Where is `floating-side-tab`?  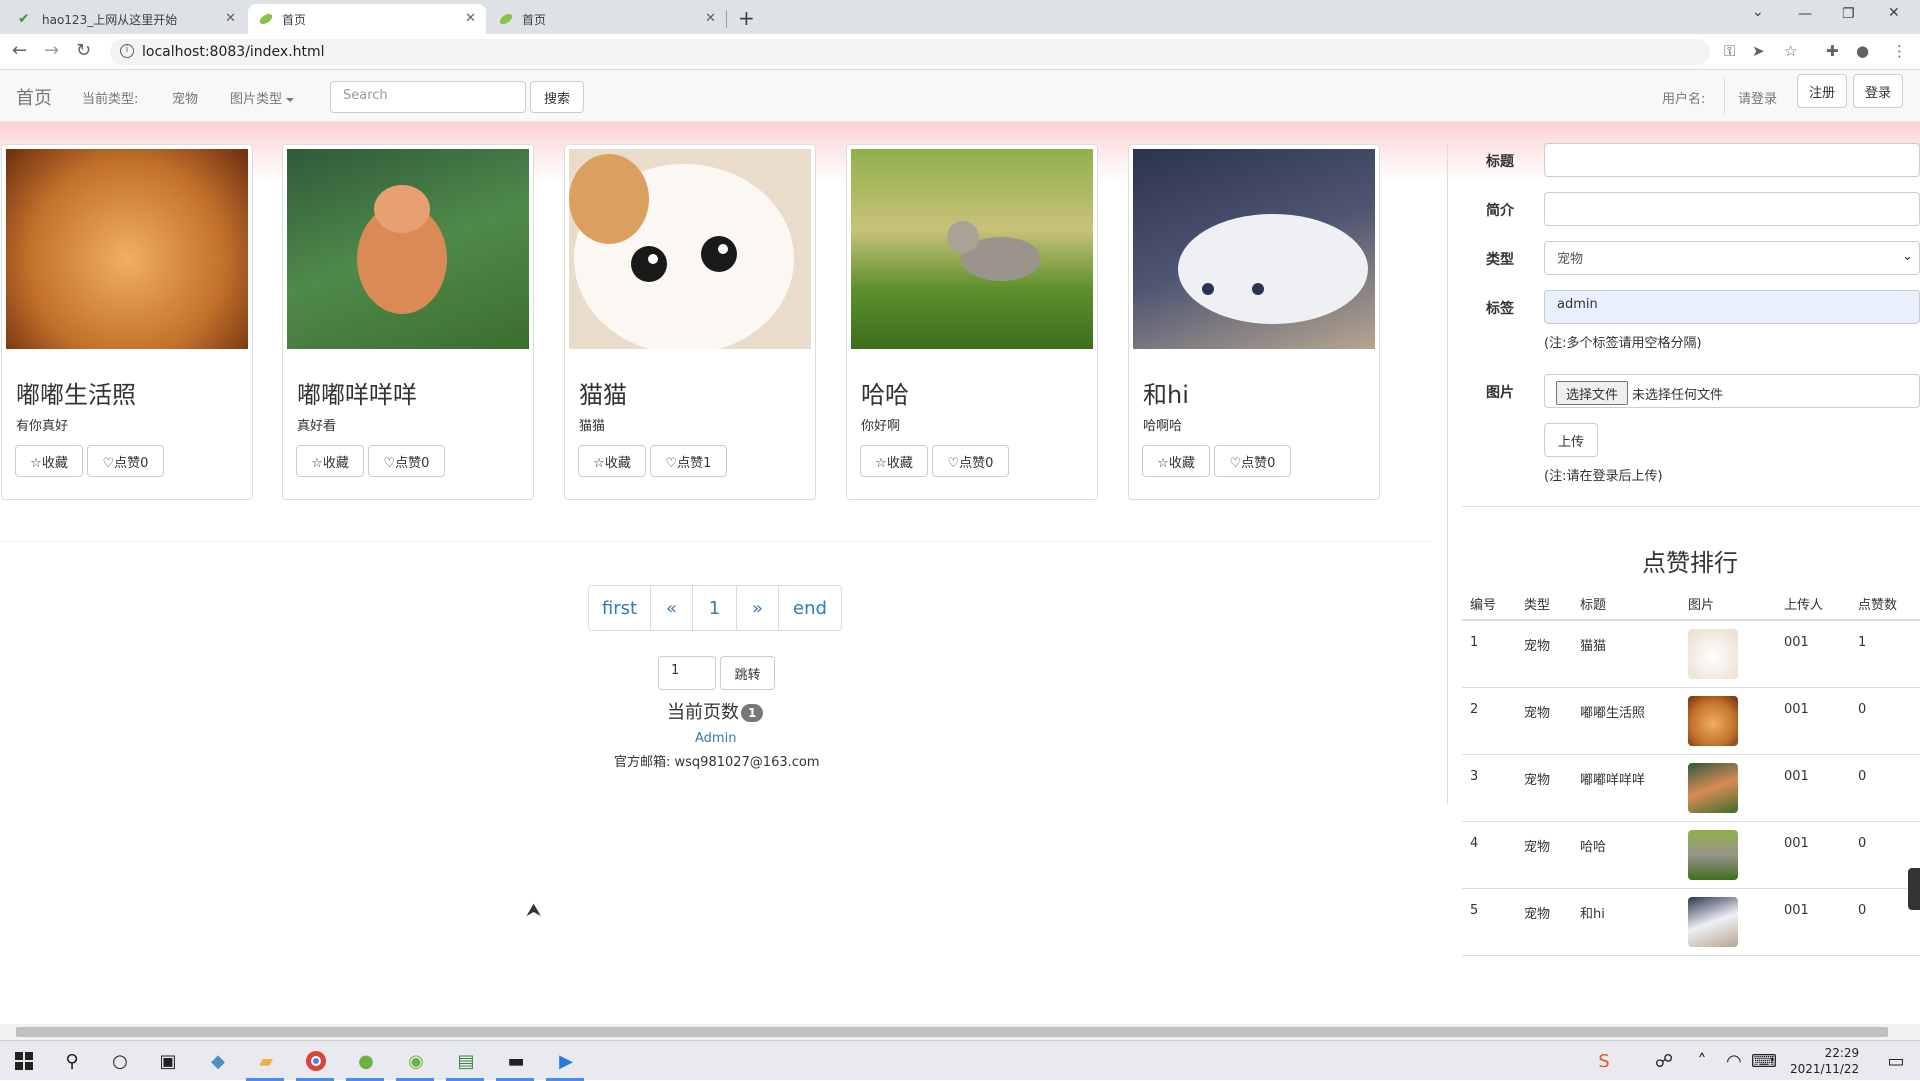
floating-side-tab is located at coordinates (1914, 889).